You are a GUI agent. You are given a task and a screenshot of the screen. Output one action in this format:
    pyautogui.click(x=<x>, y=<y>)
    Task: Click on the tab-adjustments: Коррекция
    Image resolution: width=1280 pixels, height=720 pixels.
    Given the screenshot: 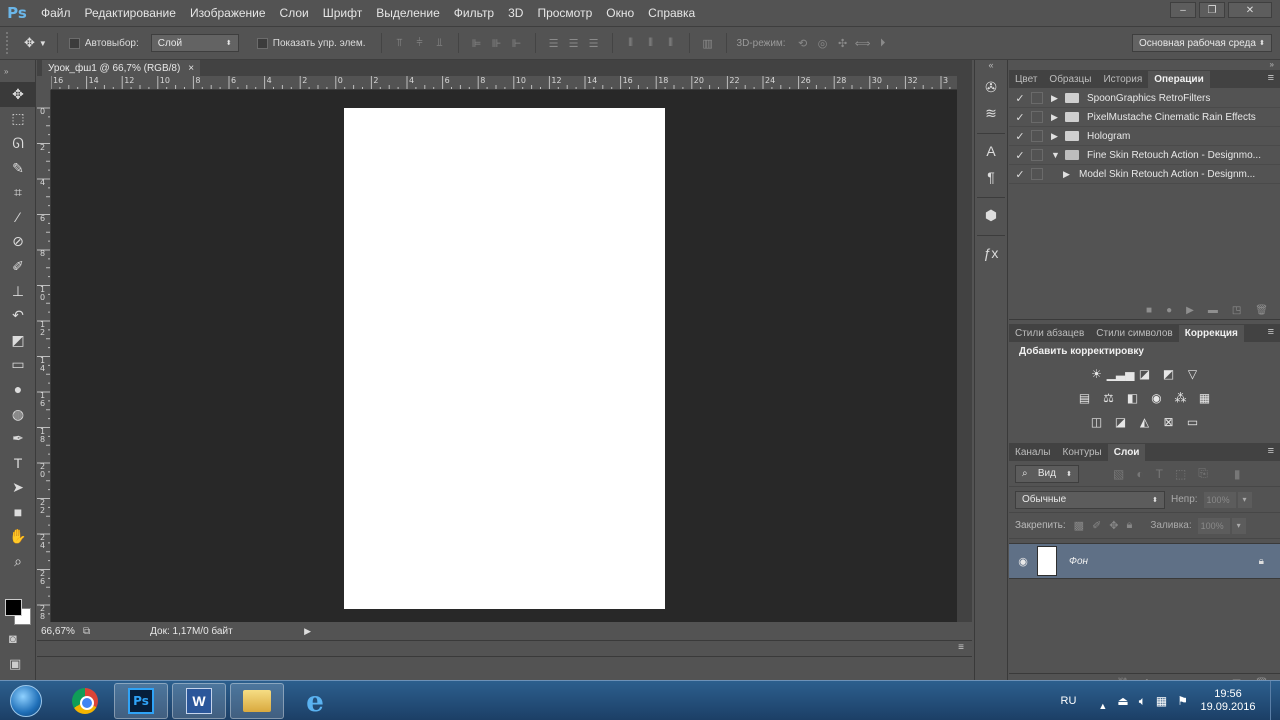 What is the action you would take?
    pyautogui.click(x=1211, y=333)
    